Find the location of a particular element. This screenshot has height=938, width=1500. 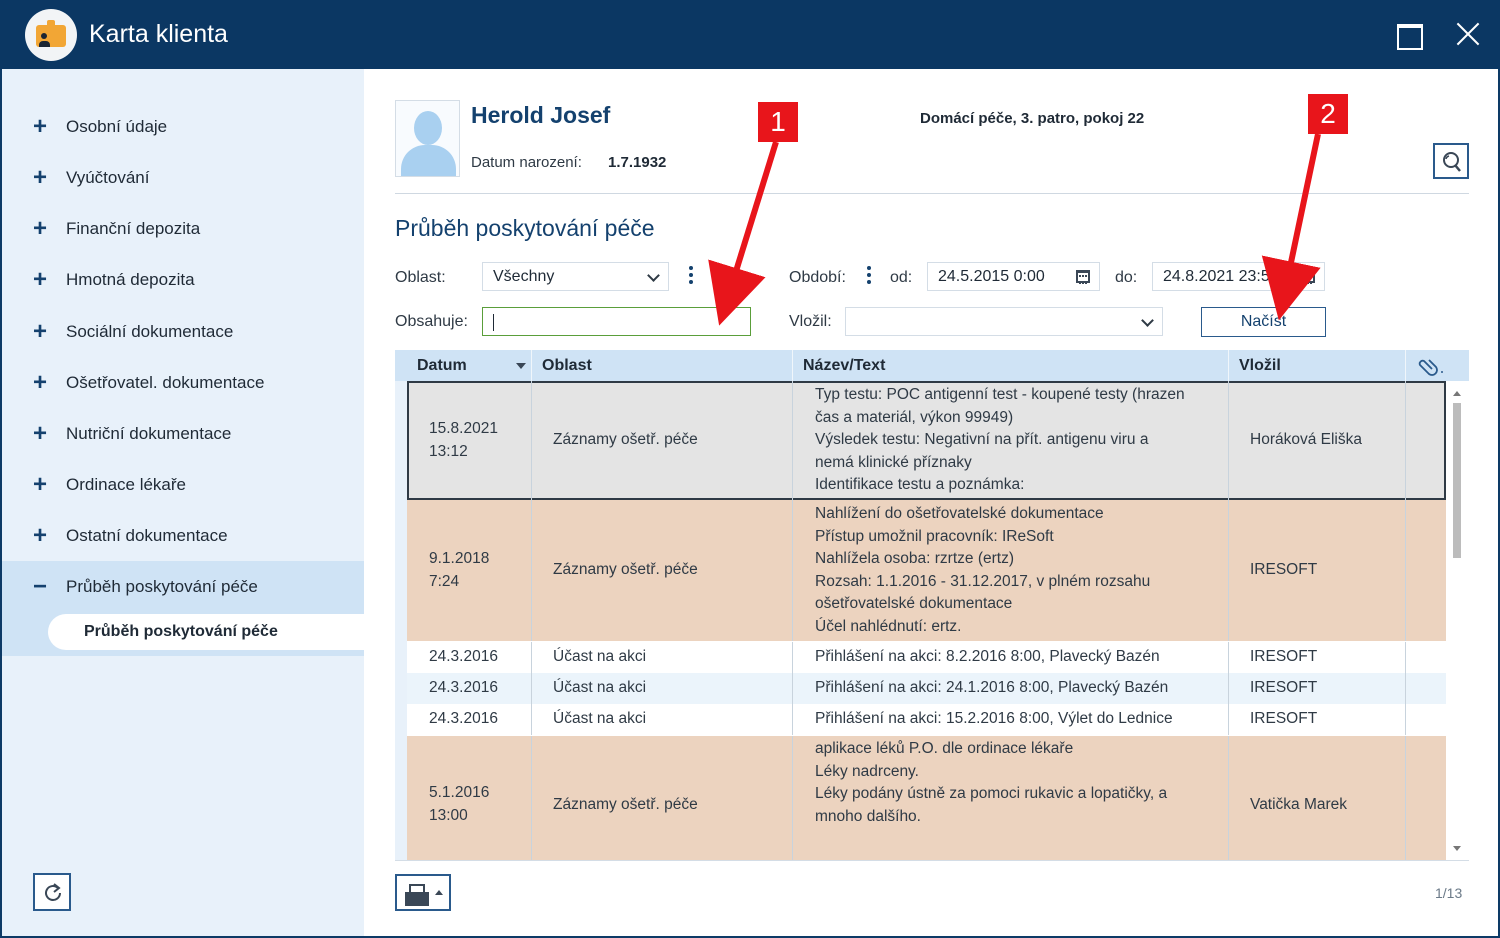

sidebar-item-socialni-dokumentace: + Sociální dokumentace is located at coordinates (183, 331).